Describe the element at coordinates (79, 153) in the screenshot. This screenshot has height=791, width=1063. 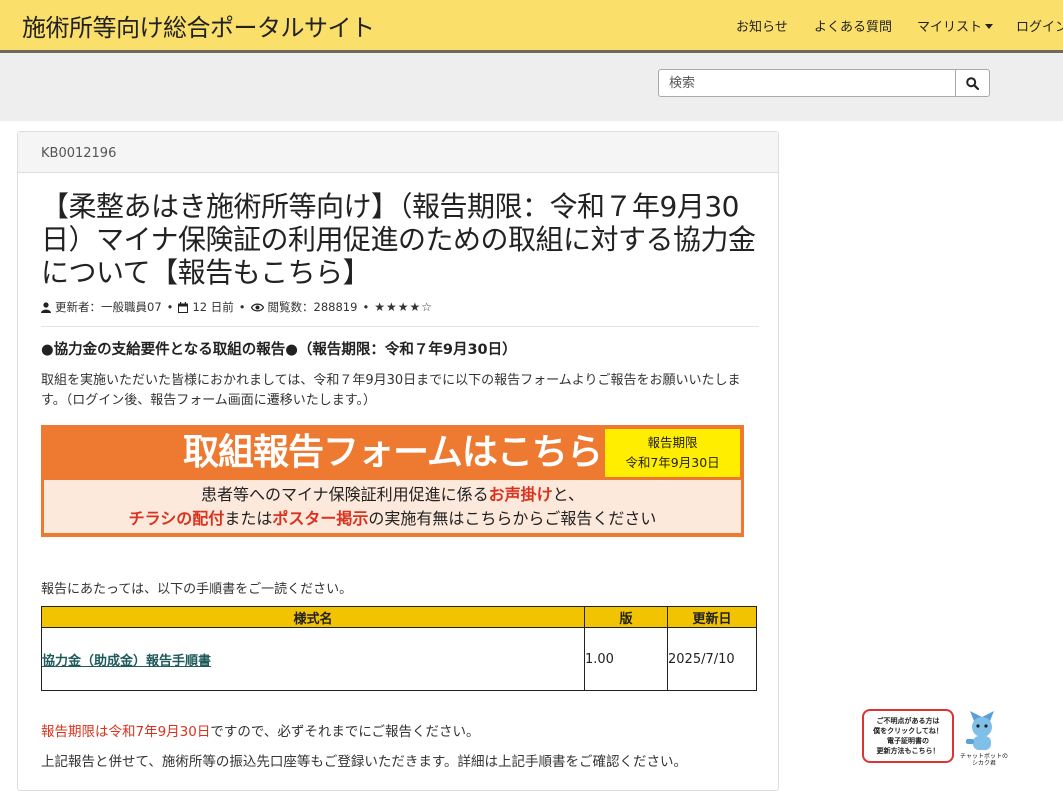
I see `kb-number: KB0012196` at that location.